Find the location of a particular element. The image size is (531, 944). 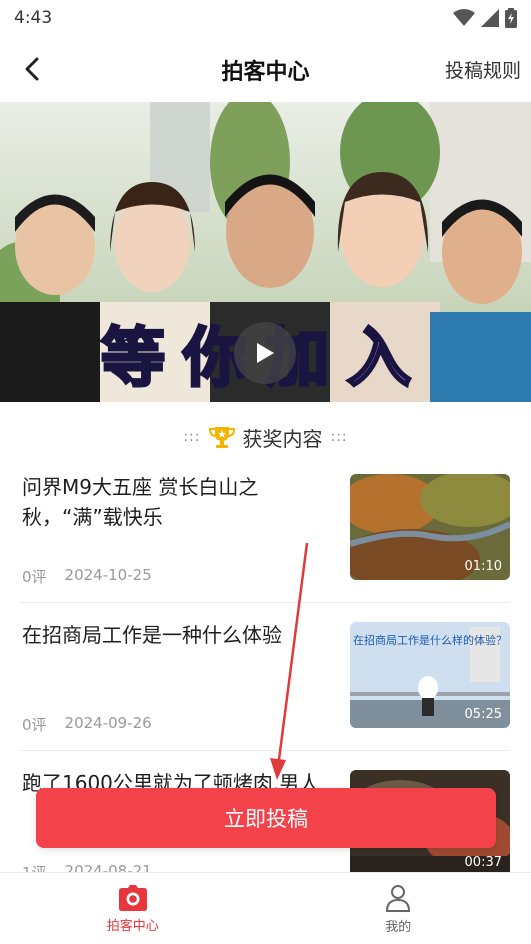

wifi-icon is located at coordinates (464, 17).